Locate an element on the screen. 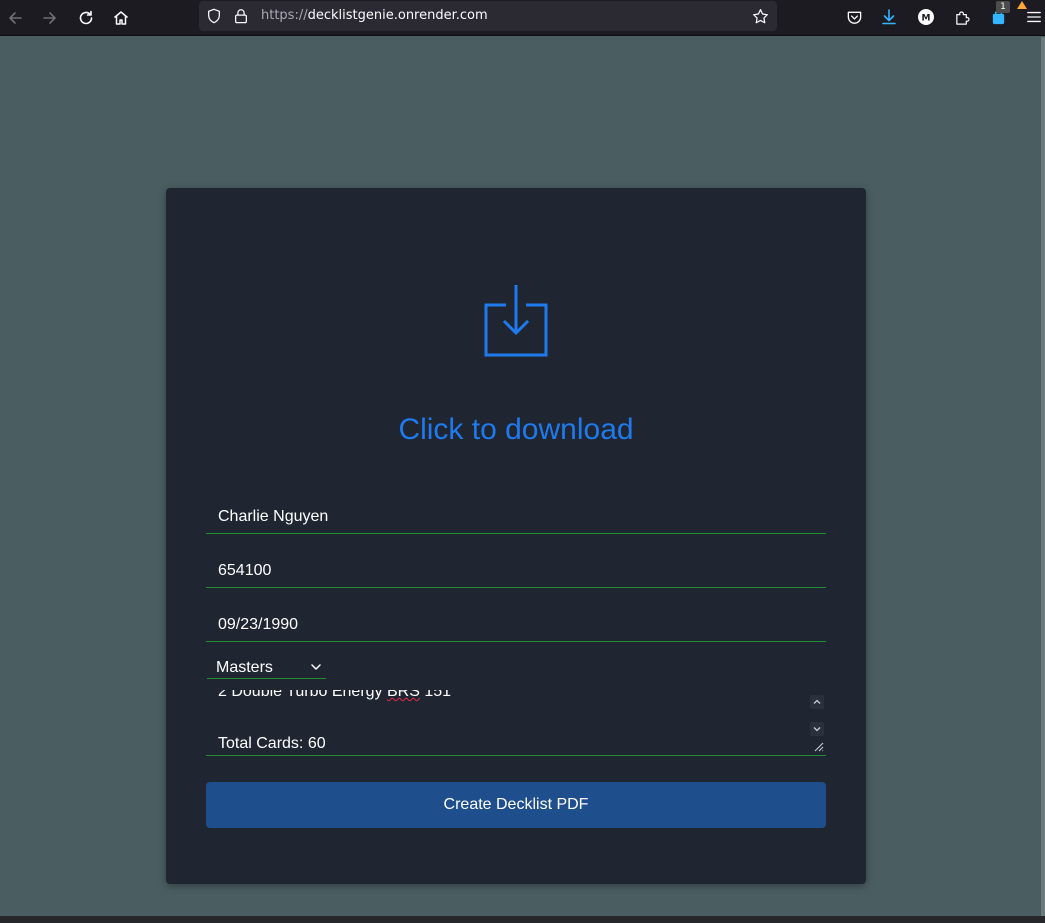 The height and width of the screenshot is (923, 1045). puzzle-icon is located at coordinates (962, 17).